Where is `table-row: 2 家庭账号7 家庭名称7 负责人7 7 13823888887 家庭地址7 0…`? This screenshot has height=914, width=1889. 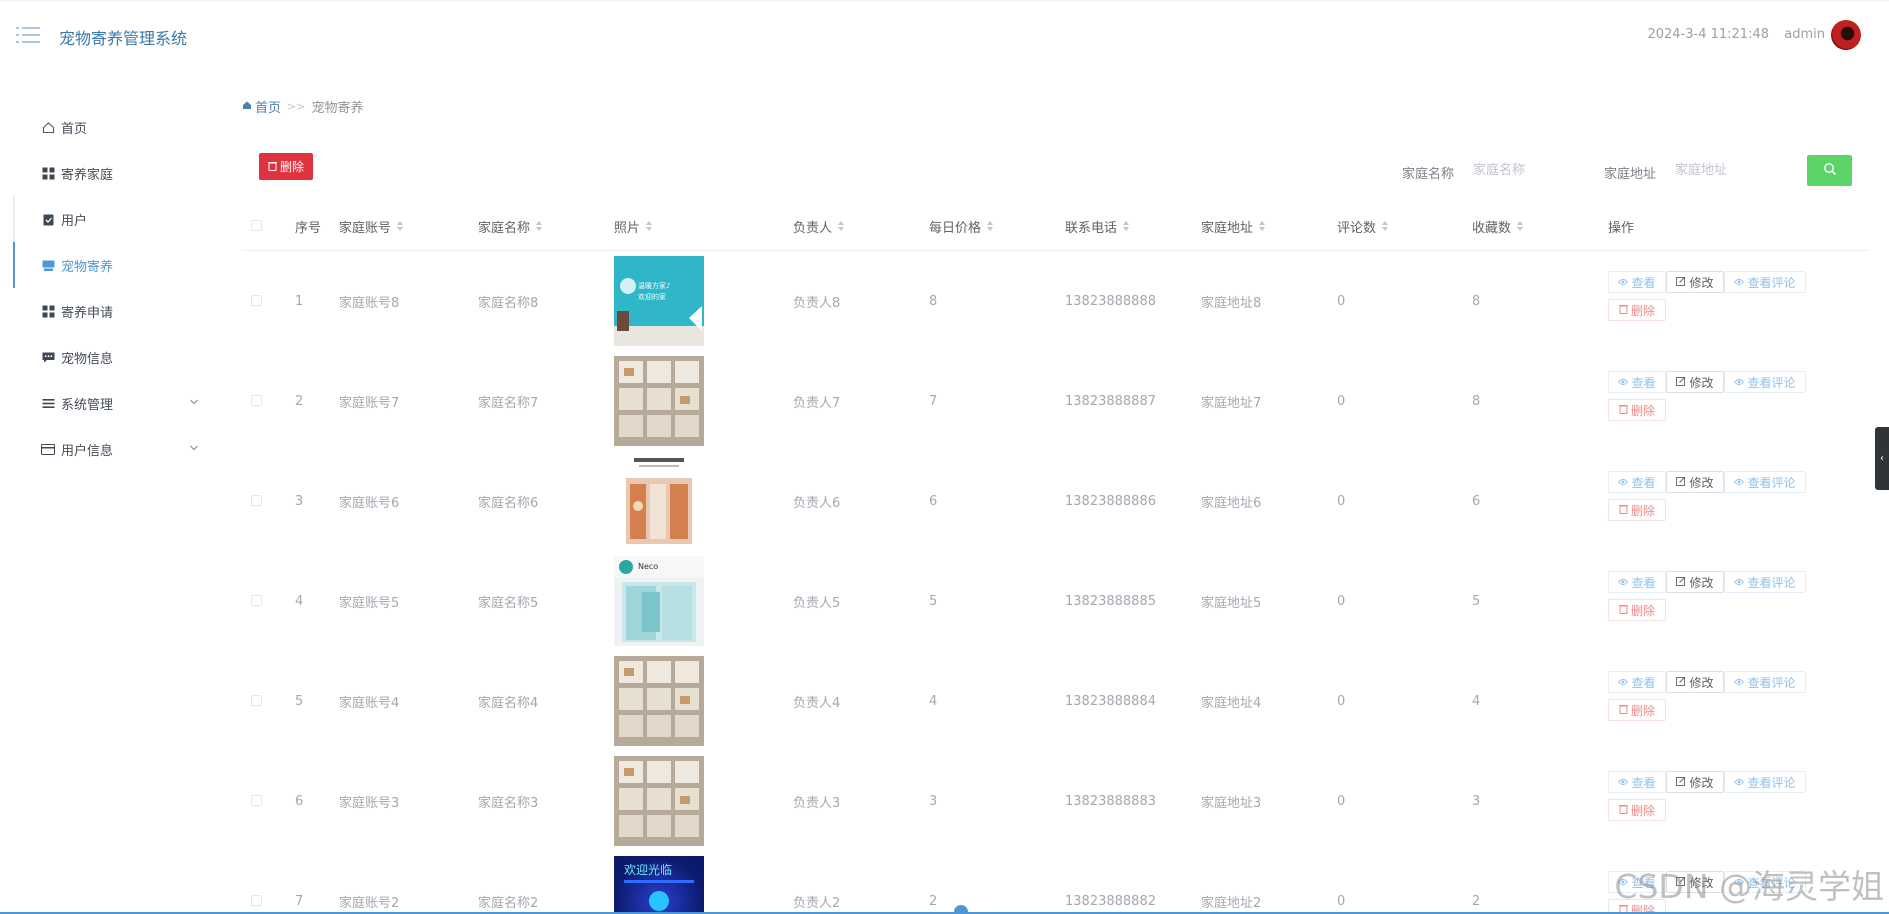 table-row: 2 家庭账号7 家庭名称7 负责人7 7 13823888887 家庭地址7 0… is located at coordinates (1055, 401).